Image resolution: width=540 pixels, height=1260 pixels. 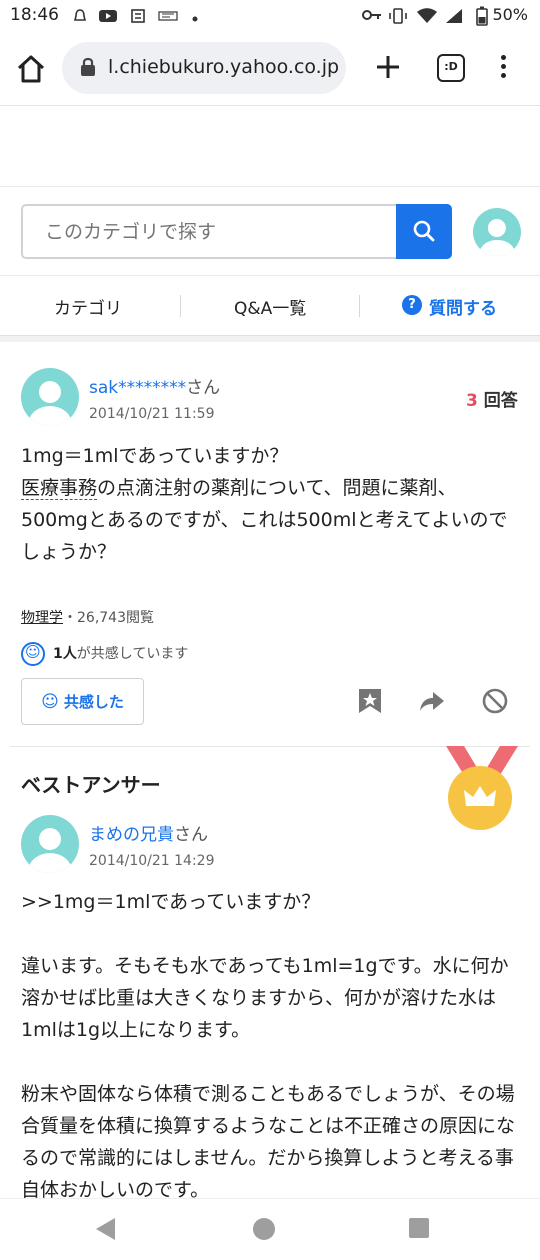 I want to click on search-icon, so click(x=424, y=233).